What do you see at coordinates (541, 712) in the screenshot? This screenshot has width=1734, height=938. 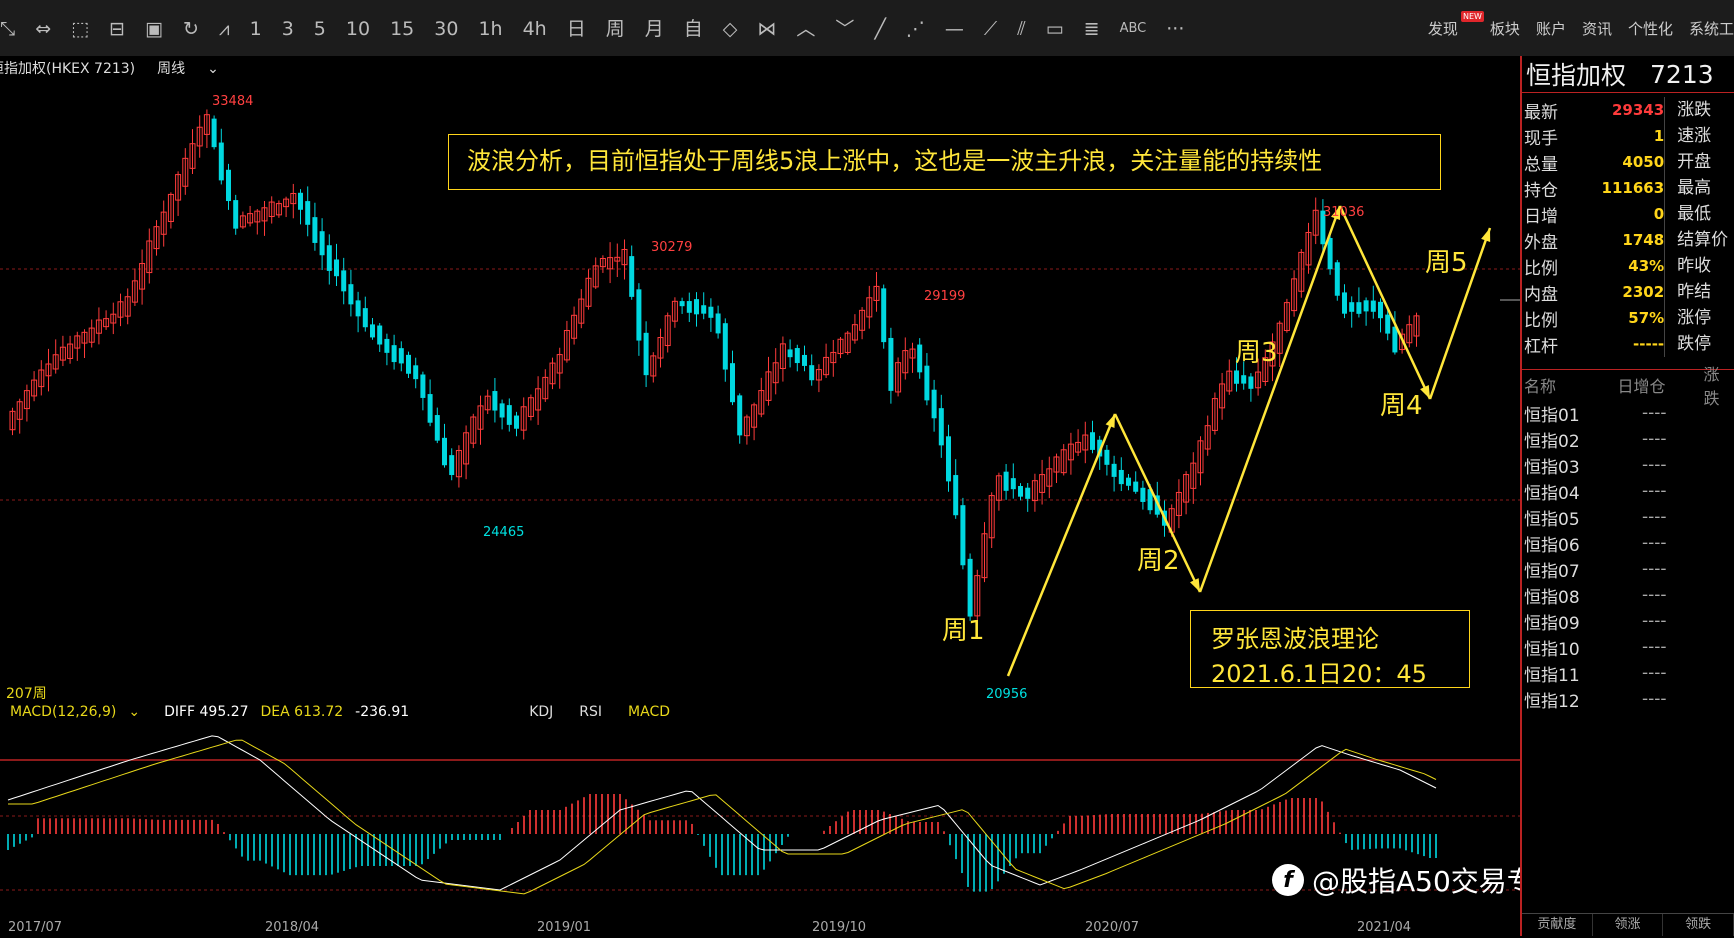 I see `tab-kdj: KDJ` at bounding box center [541, 712].